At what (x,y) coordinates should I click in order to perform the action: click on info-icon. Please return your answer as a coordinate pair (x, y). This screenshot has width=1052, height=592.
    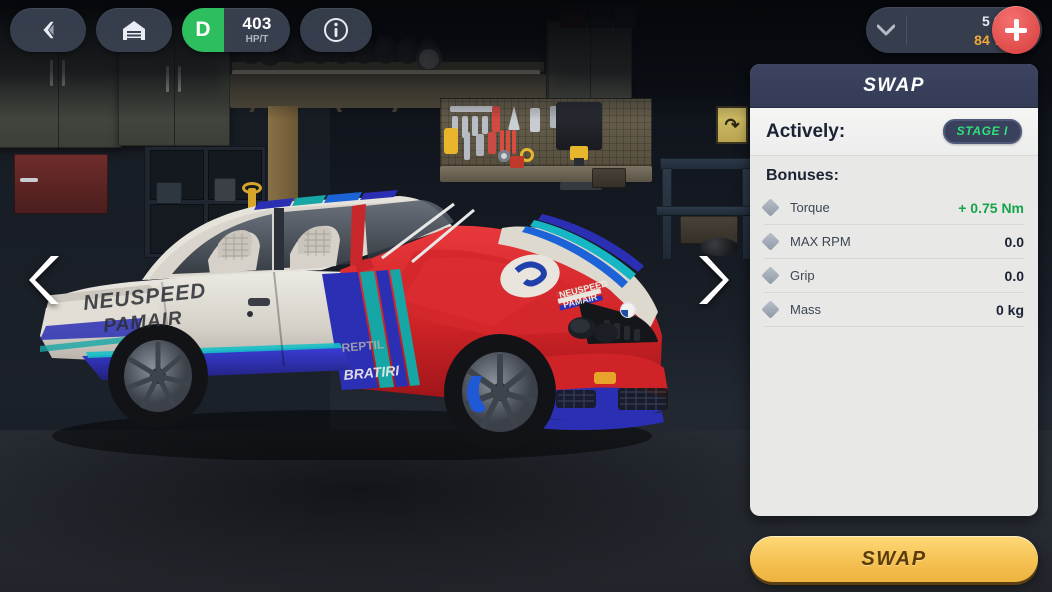
    Looking at the image, I should click on (336, 30).